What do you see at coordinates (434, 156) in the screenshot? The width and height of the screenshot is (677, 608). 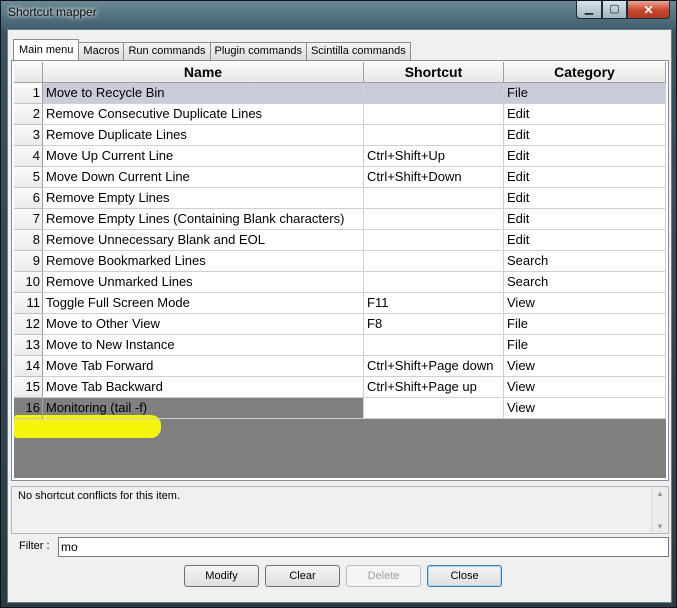 I see `row-shortcut: Ctrl+Shift+Up` at bounding box center [434, 156].